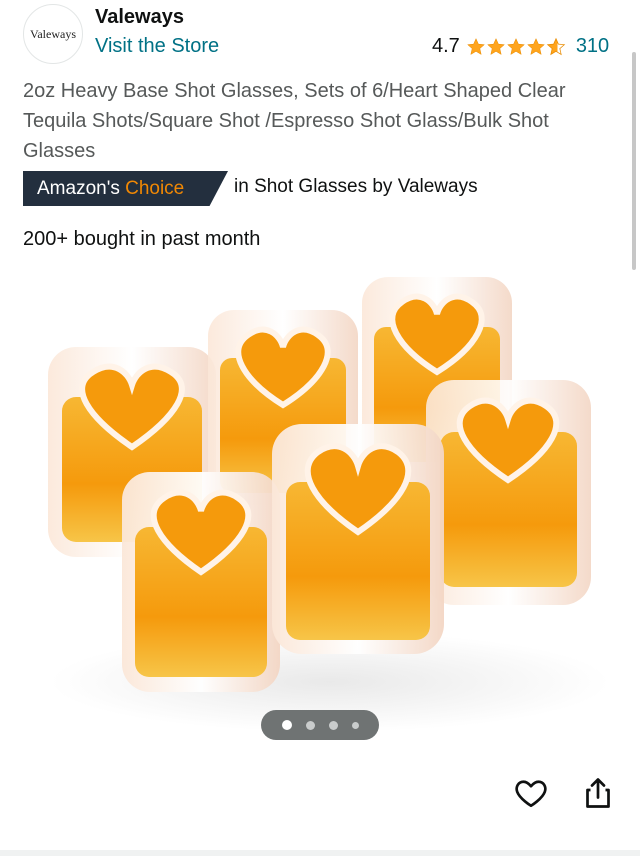 The height and width of the screenshot is (856, 640). Describe the element at coordinates (155, 188) in the screenshot. I see `badge-highlight: Choice` at that location.